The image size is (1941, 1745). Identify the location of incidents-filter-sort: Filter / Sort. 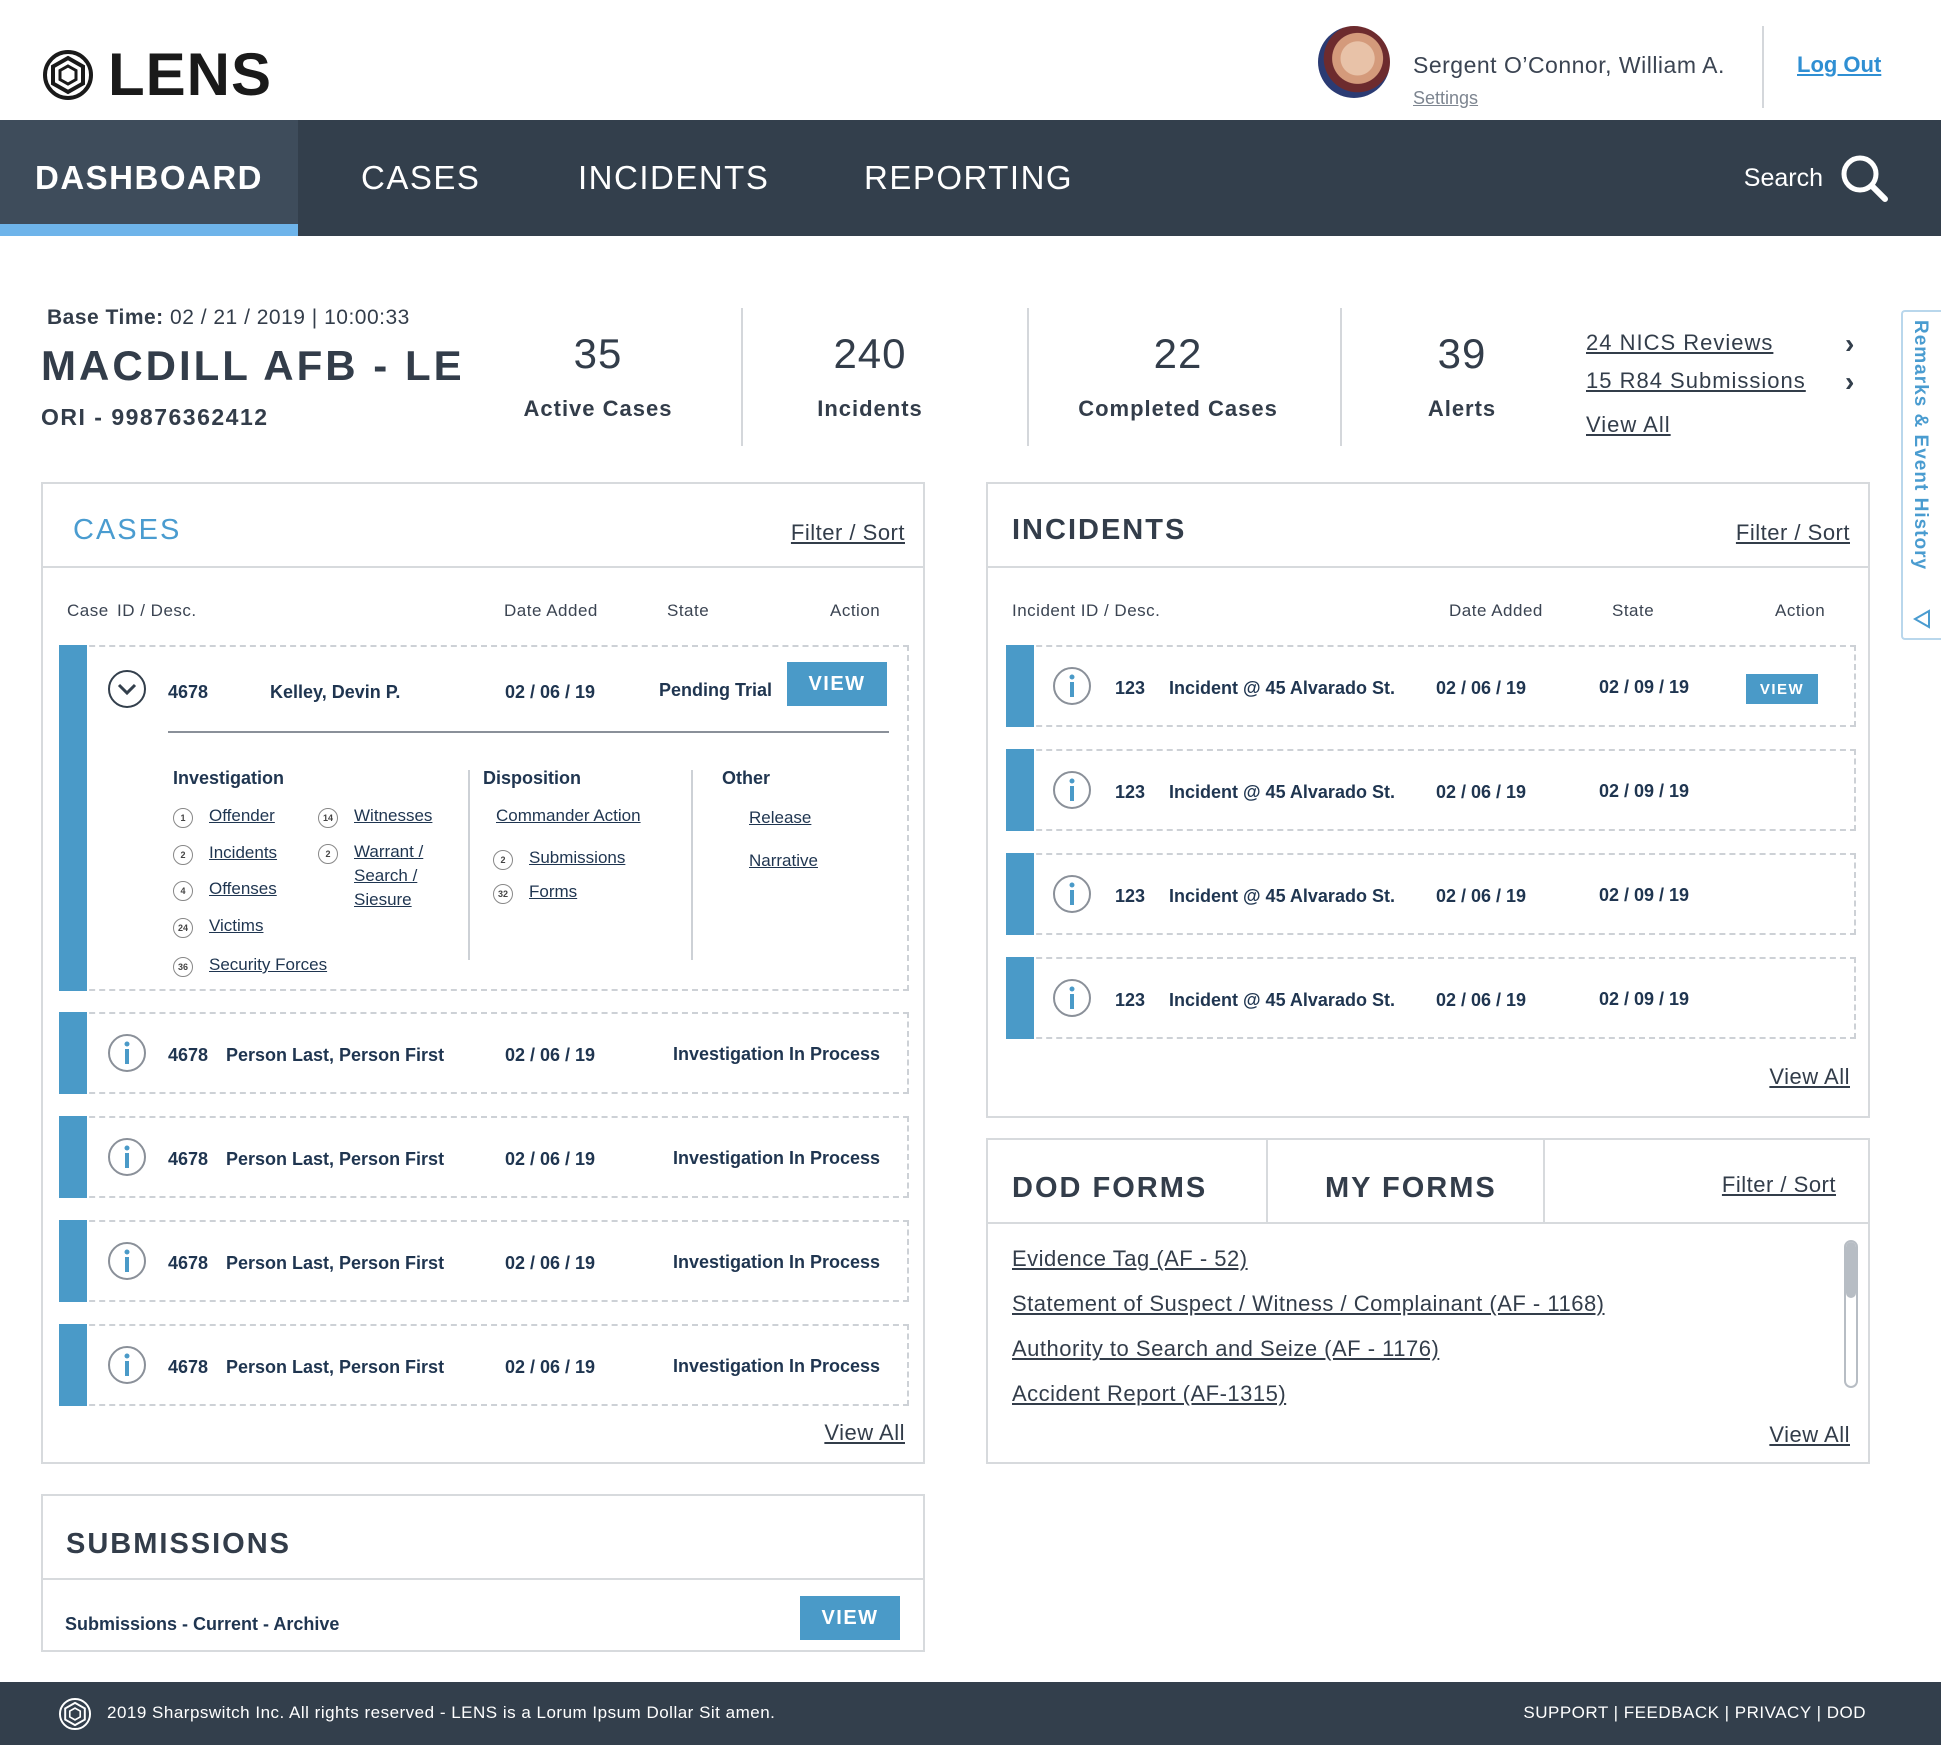
(1793, 533).